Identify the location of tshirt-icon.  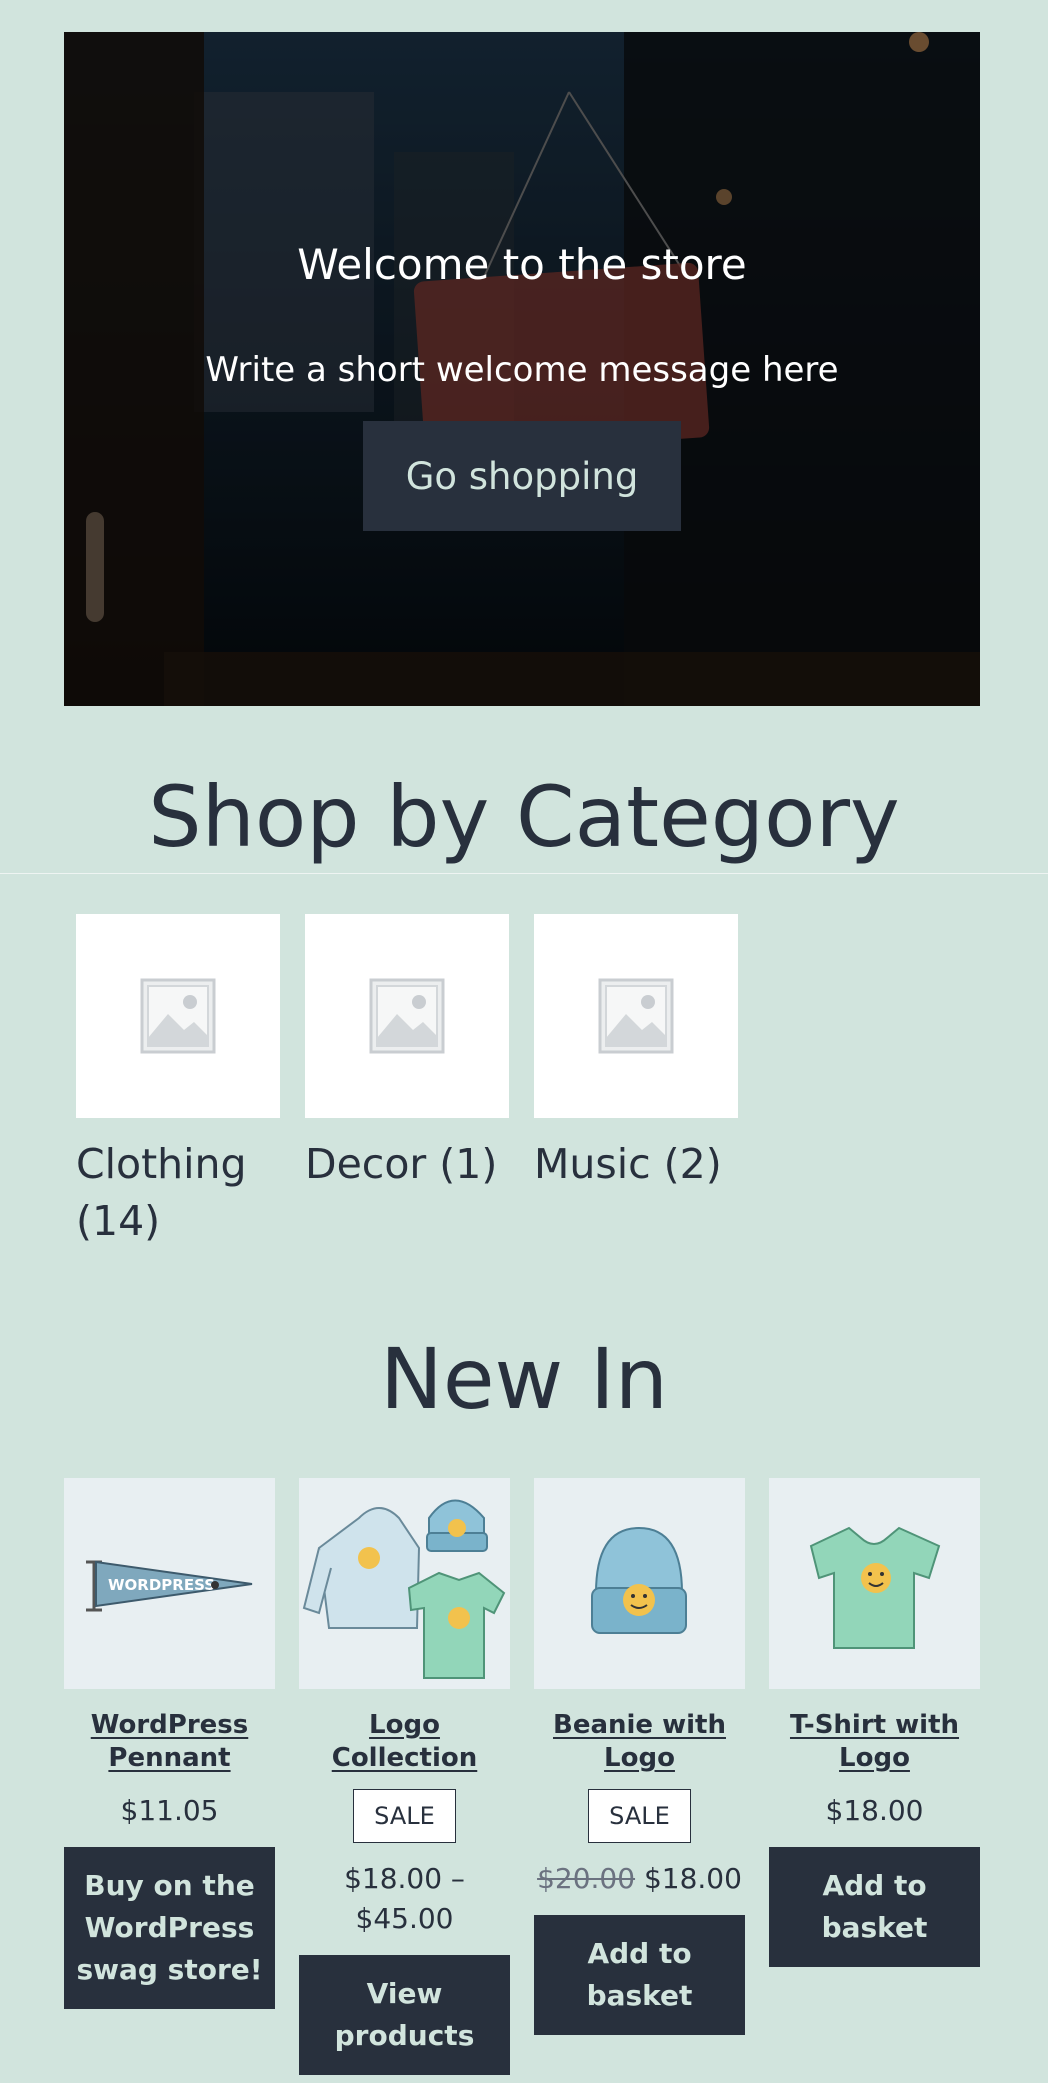
(875, 1587).